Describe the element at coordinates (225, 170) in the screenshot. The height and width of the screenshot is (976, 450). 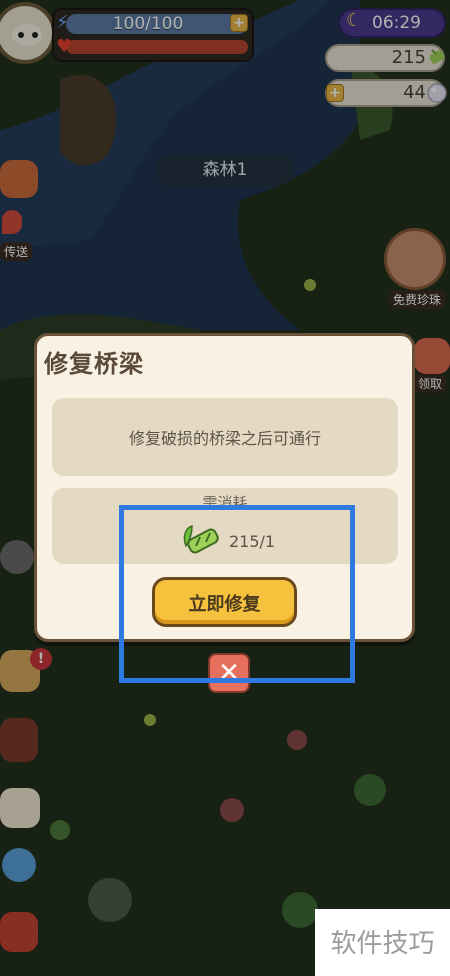
I see `area-label: 森林1` at that location.